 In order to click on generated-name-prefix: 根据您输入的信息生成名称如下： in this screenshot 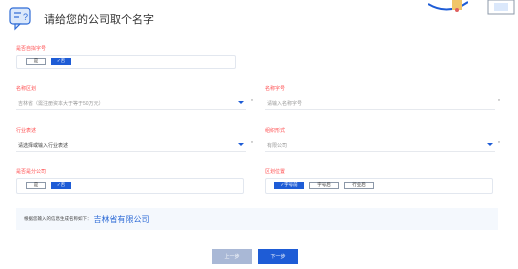, I will do `click(58, 218)`.